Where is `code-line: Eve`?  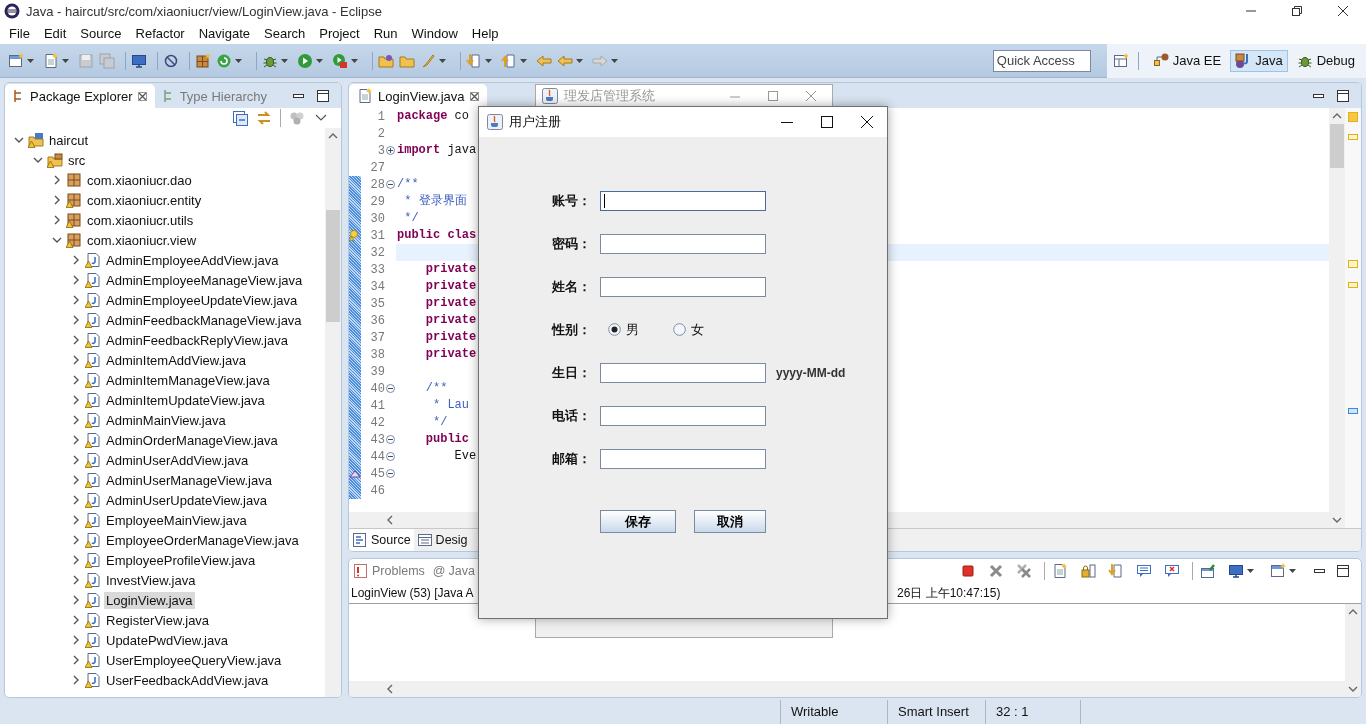
code-line: Eve is located at coordinates (465, 456).